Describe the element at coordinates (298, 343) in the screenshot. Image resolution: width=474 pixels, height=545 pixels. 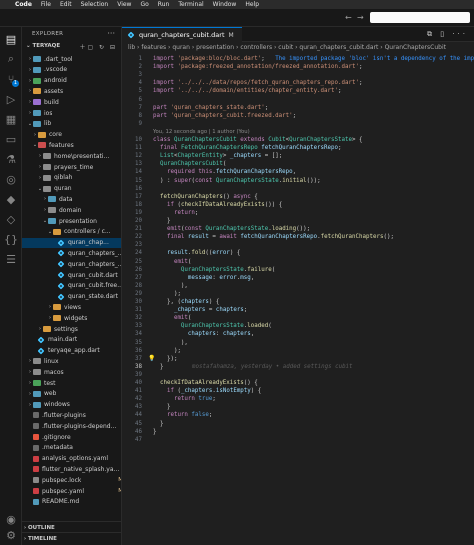
I see `code-line: 35 ),` at that location.